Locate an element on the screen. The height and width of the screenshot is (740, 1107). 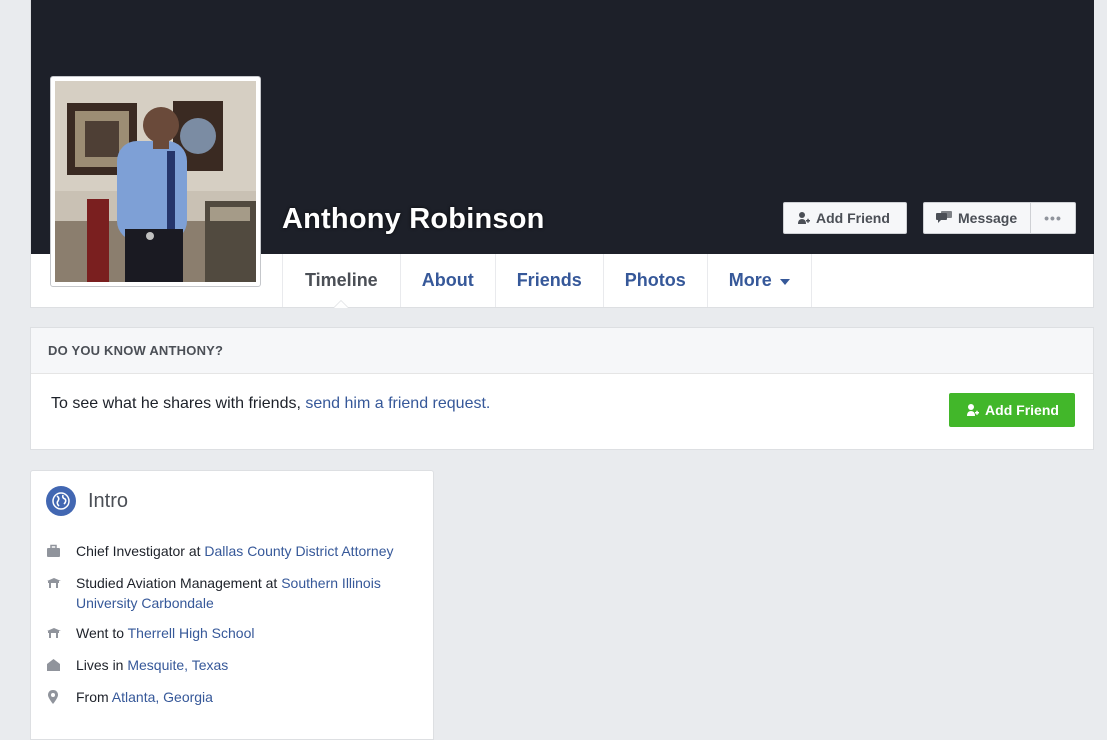
message-label: Message is located at coordinates (988, 218).